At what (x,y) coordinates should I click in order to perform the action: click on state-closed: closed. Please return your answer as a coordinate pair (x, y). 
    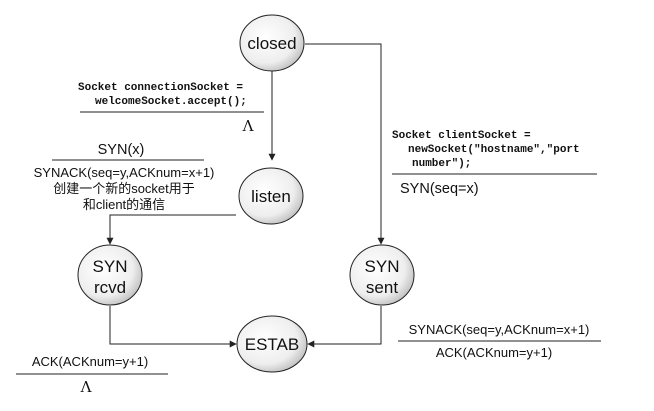
    Looking at the image, I should click on (272, 43).